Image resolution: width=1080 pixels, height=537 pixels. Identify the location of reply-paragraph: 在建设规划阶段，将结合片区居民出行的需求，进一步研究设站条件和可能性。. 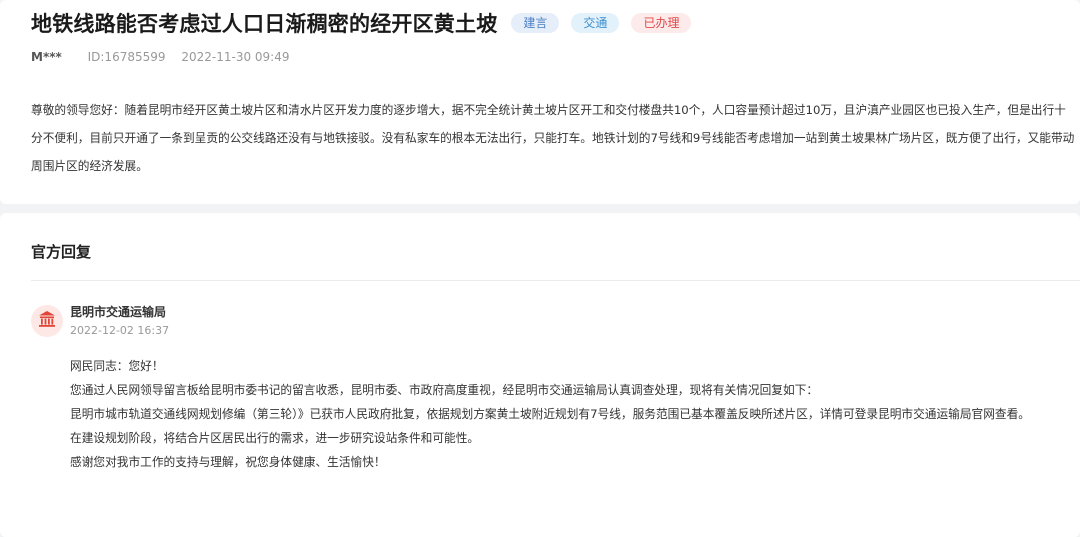
(275, 438).